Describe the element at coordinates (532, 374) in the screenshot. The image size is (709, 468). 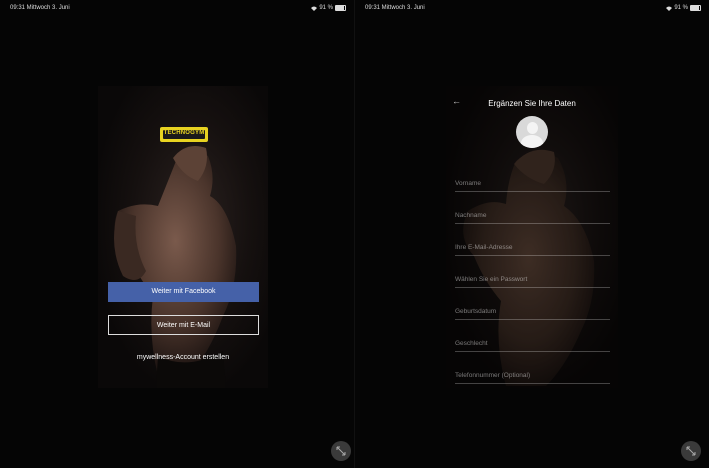
I see `phone-field: Telefonnummer (Optional)` at that location.